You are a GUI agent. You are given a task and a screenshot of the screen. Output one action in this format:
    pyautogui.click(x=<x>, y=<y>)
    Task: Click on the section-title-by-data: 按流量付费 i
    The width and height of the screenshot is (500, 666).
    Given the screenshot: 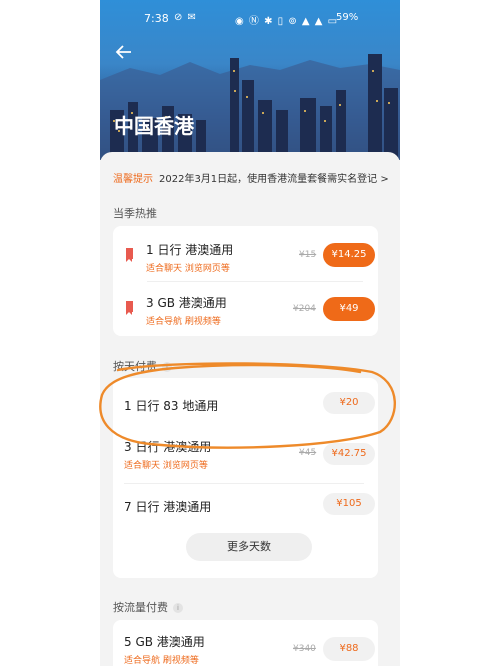 What is the action you would take?
    pyautogui.click(x=148, y=607)
    